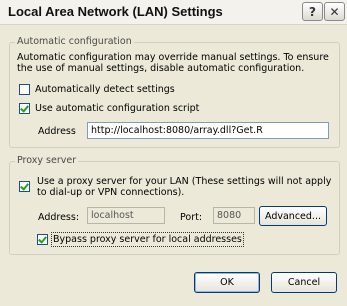 The image size is (347, 306). I want to click on bypass-local-label: Bypass proxy server for local addresses, so click(147, 239).